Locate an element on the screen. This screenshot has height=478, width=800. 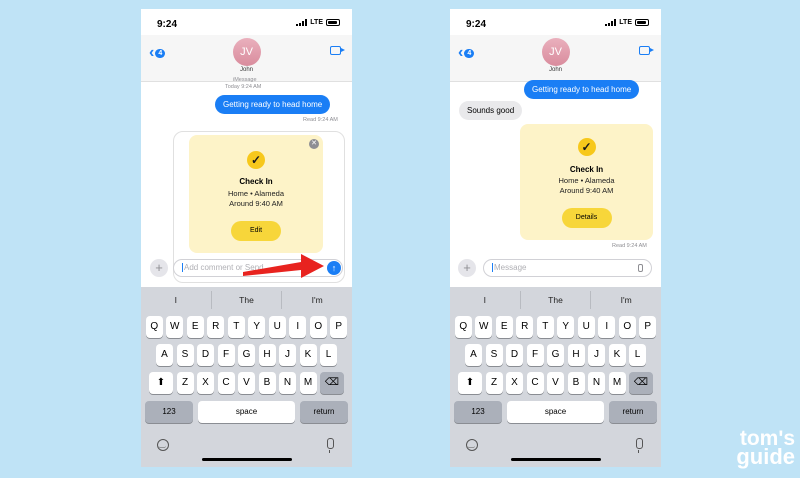
status-bar: 9:24 LTE is located at coordinates (246, 22).